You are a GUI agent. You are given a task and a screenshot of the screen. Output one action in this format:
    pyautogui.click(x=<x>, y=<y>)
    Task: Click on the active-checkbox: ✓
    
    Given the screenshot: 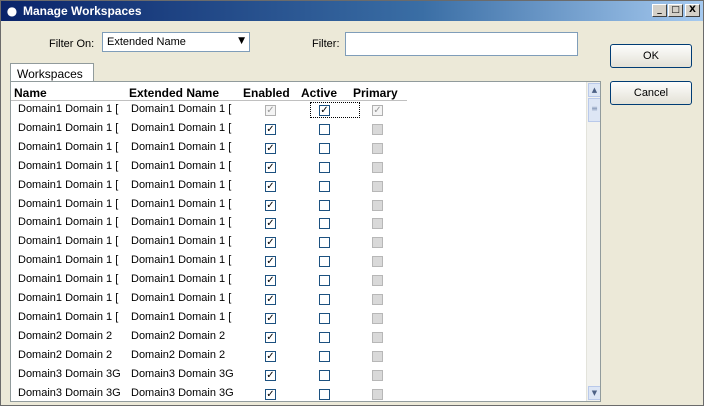 What is the action you would take?
    pyautogui.click(x=324, y=110)
    